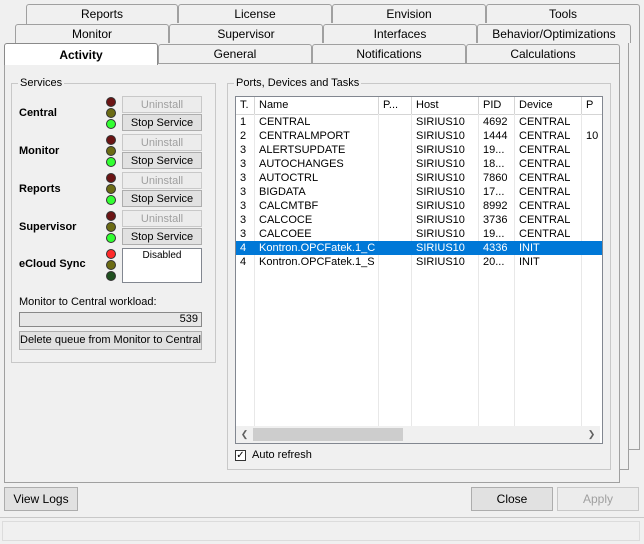 The width and height of the screenshot is (644, 544). Describe the element at coordinates (419, 136) in the screenshot. I see `table-row: 2 CENTRALMPORT SIRIUS10 1444 CENTRAL 10` at that location.